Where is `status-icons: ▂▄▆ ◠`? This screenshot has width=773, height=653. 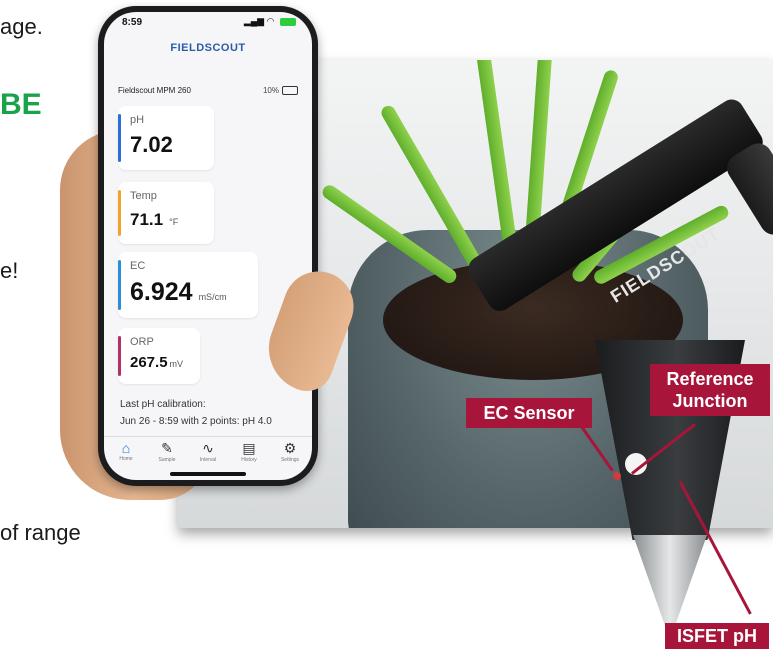
status-icons: ▂▄▆ ◠ is located at coordinates (270, 21).